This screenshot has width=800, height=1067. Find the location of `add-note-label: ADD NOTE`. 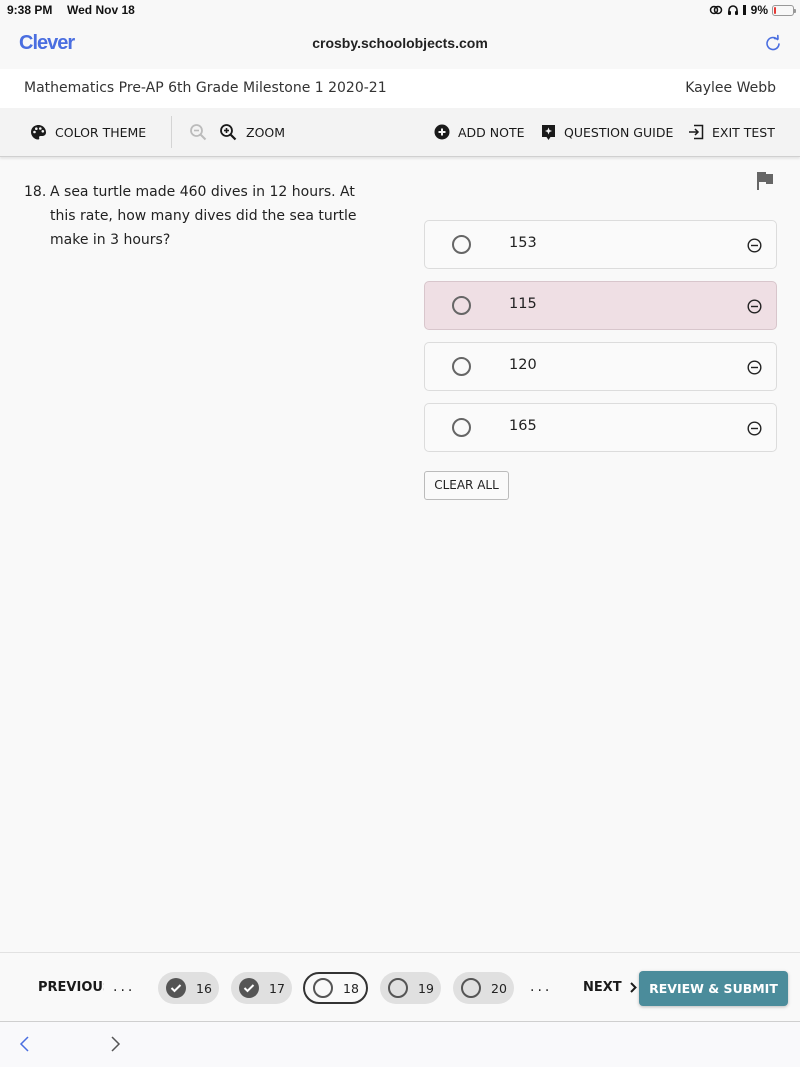

add-note-label: ADD NOTE is located at coordinates (491, 132).